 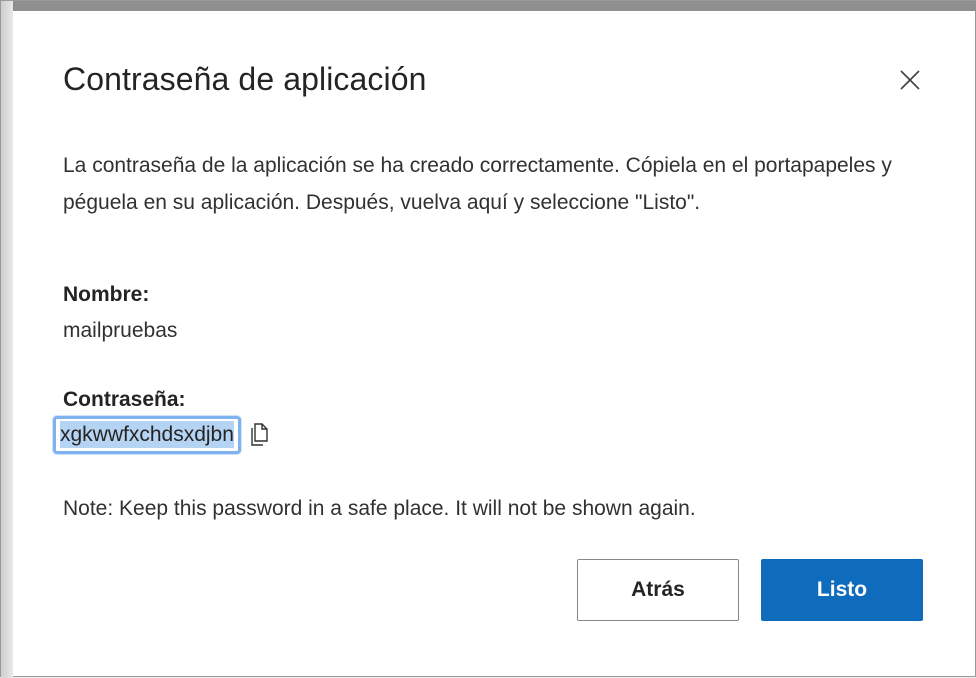 I want to click on name-value: mailpruebas, so click(x=120, y=330).